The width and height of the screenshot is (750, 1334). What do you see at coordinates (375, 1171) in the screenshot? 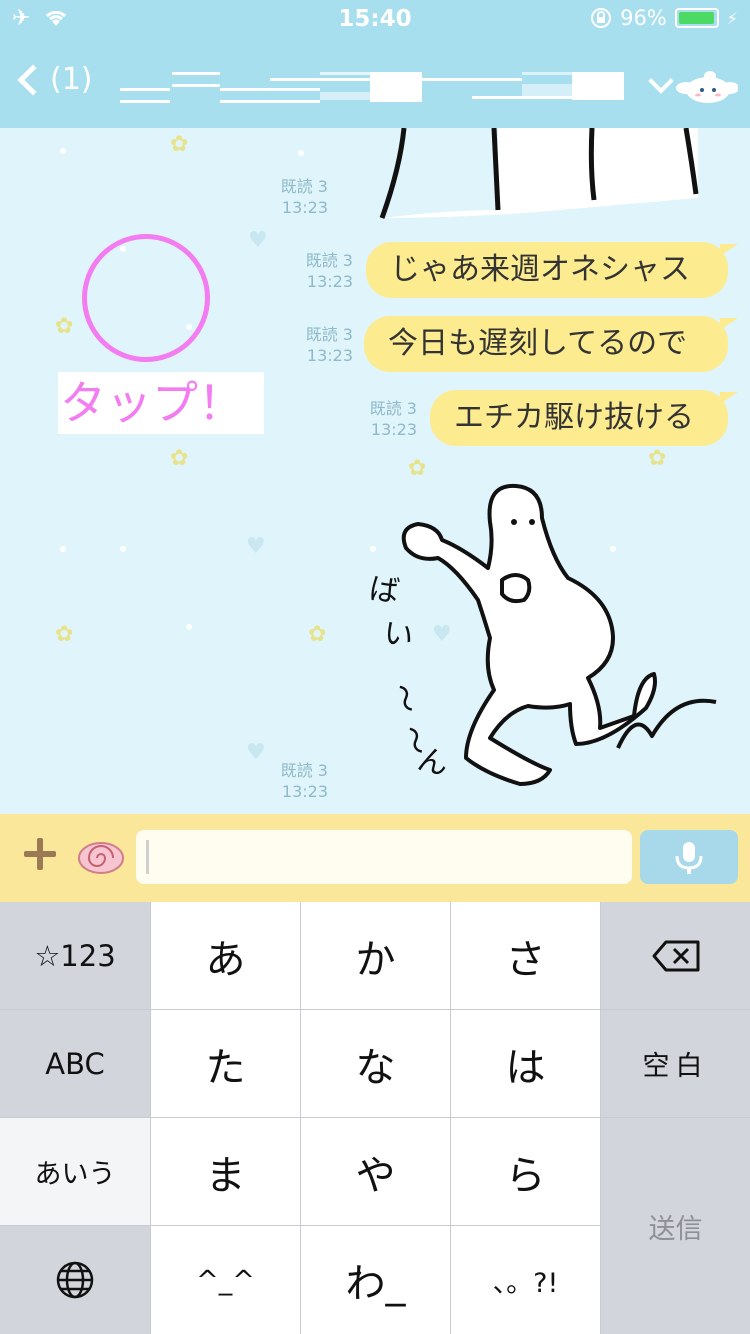
I see `key-ya: や` at bounding box center [375, 1171].